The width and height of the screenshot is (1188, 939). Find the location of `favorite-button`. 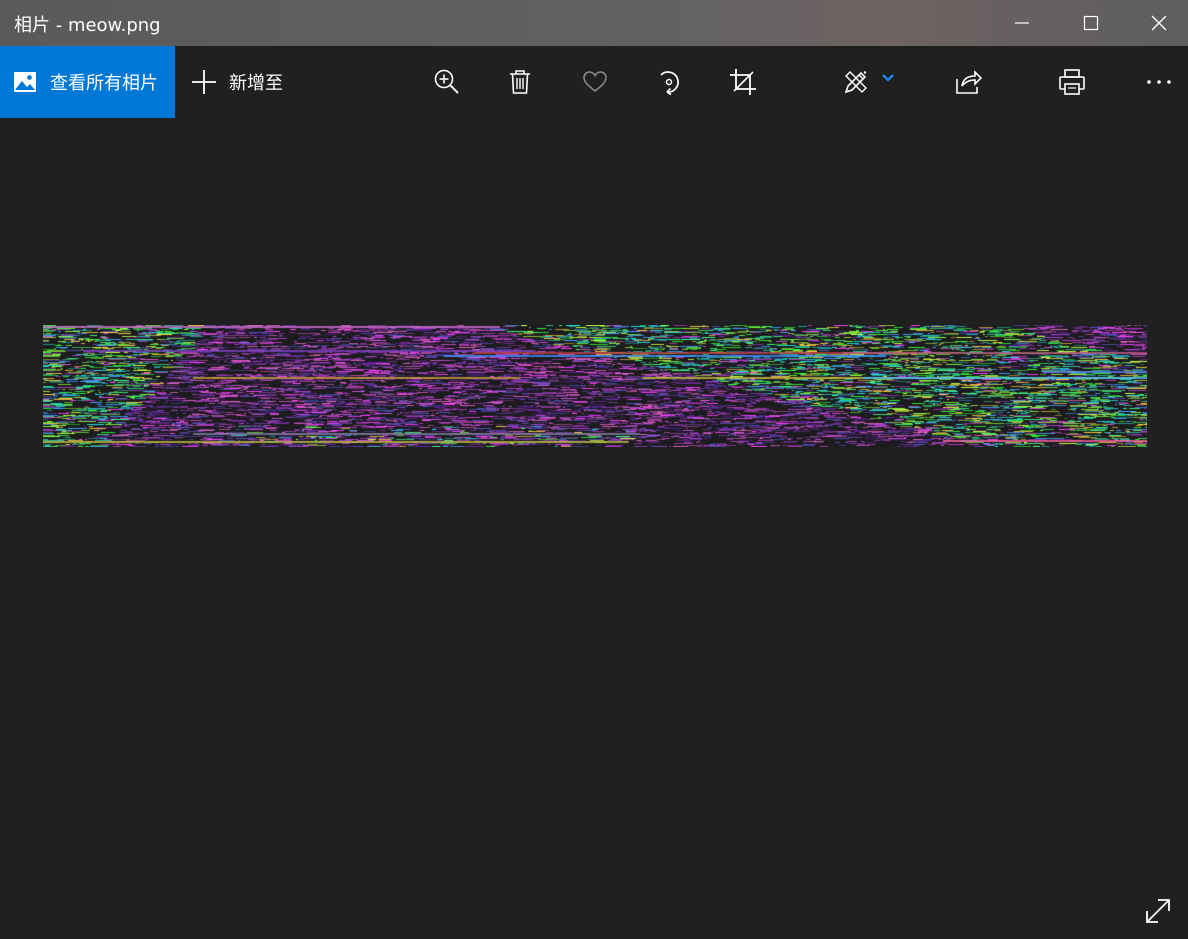

favorite-button is located at coordinates (595, 82).